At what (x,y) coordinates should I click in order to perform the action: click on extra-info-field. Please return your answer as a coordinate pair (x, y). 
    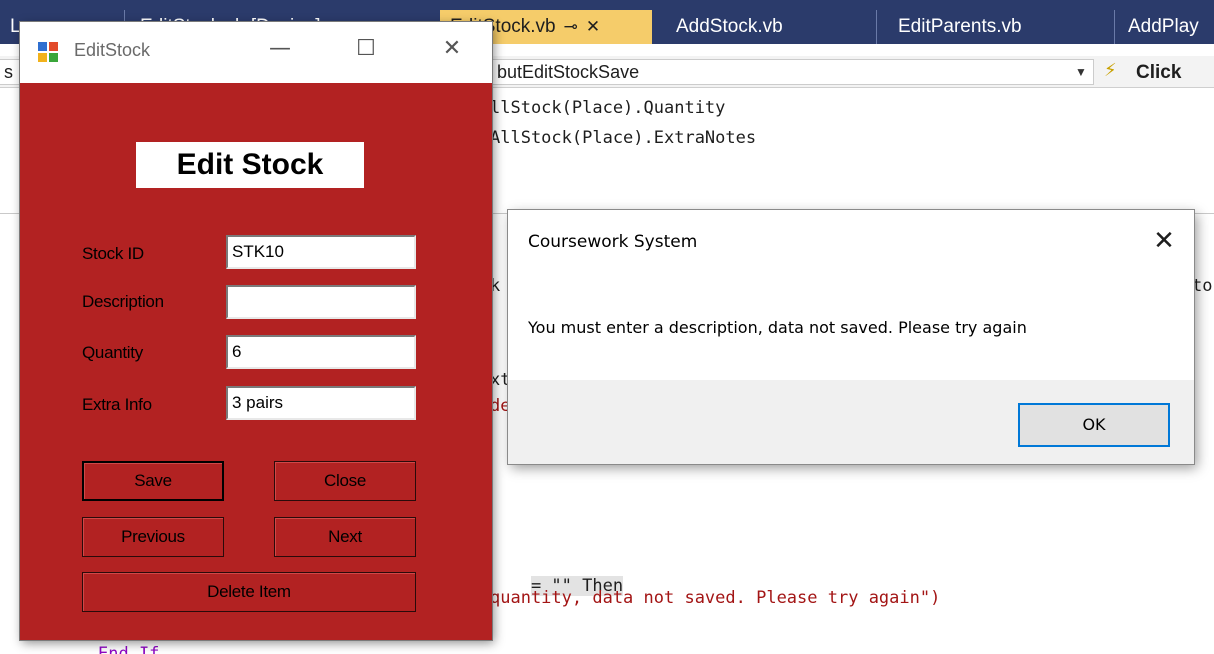
    Looking at the image, I should click on (321, 403).